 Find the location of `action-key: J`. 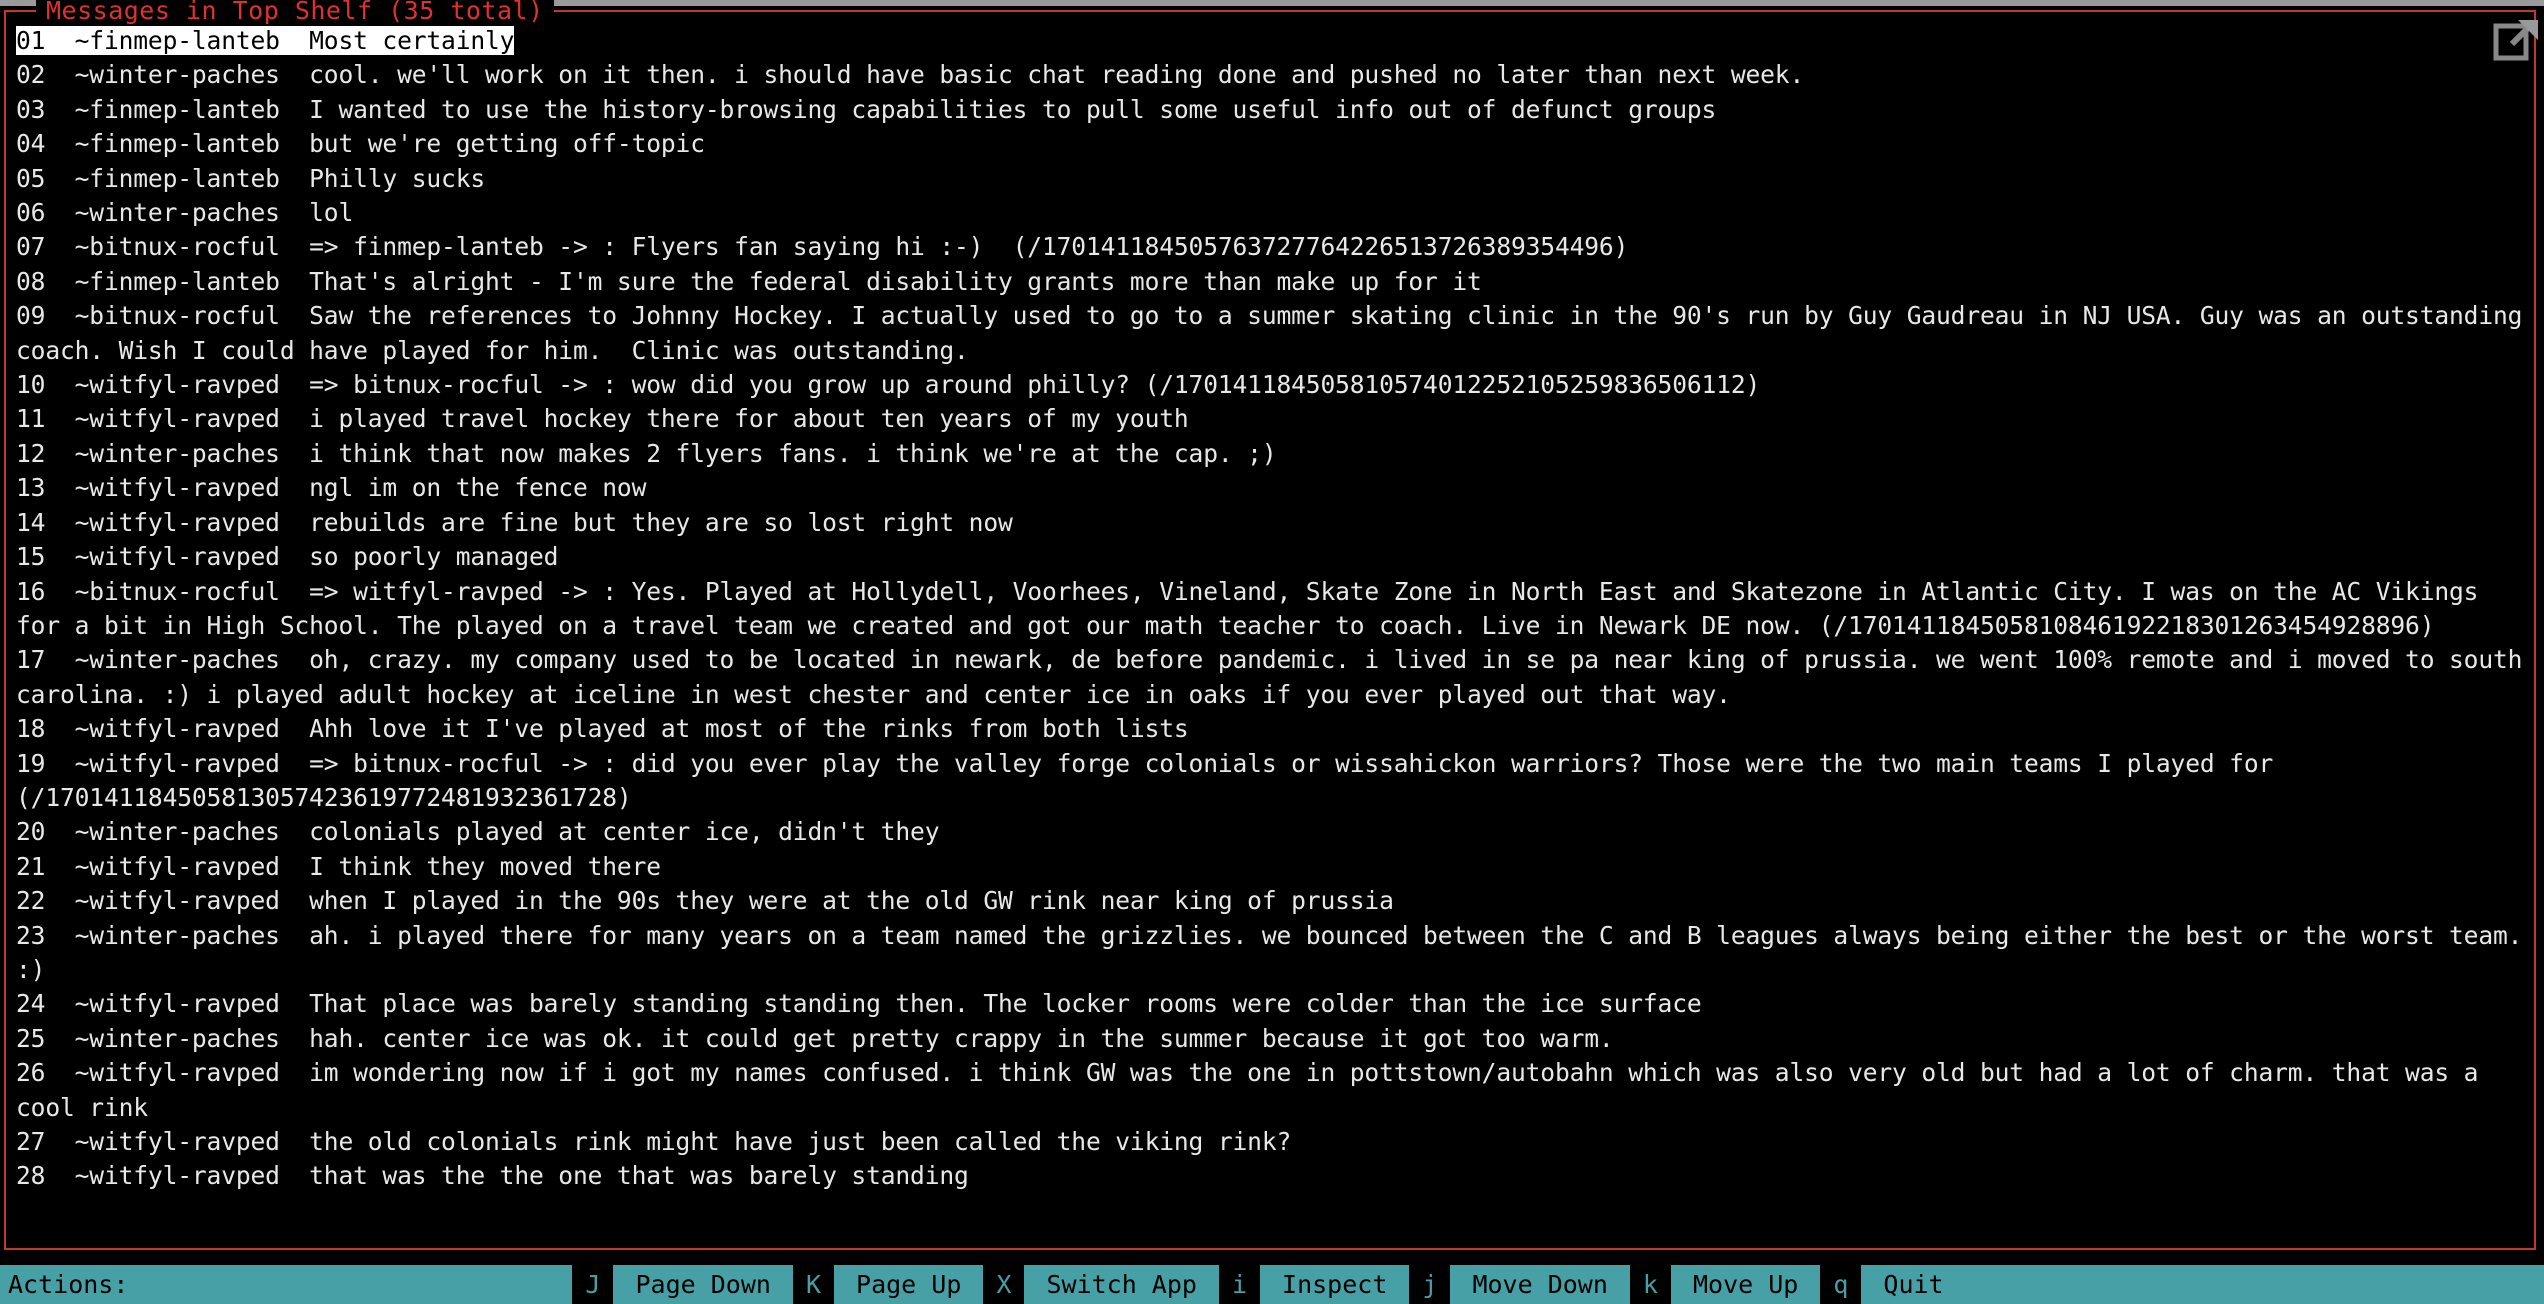

action-key: J is located at coordinates (593, 1284).